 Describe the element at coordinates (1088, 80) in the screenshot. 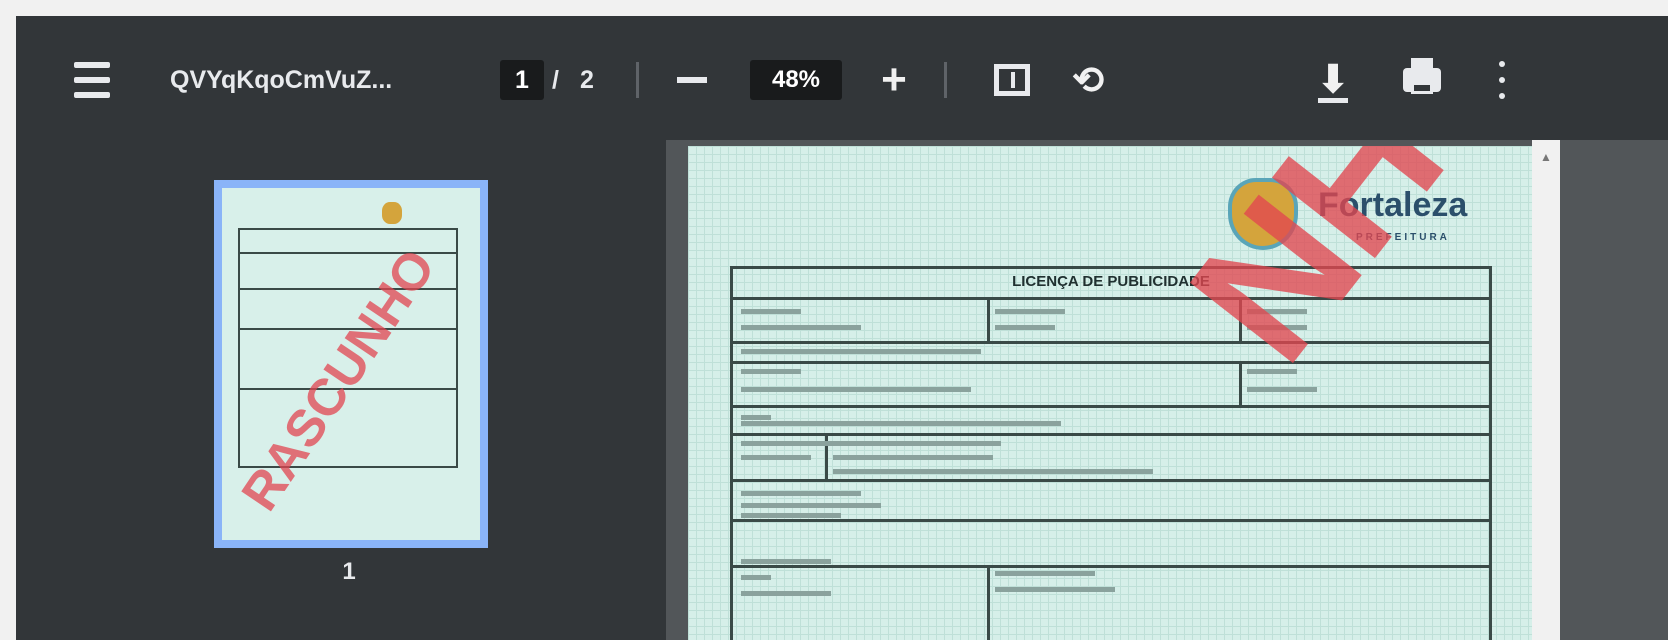

I see `rotate-icon: ⟲` at that location.